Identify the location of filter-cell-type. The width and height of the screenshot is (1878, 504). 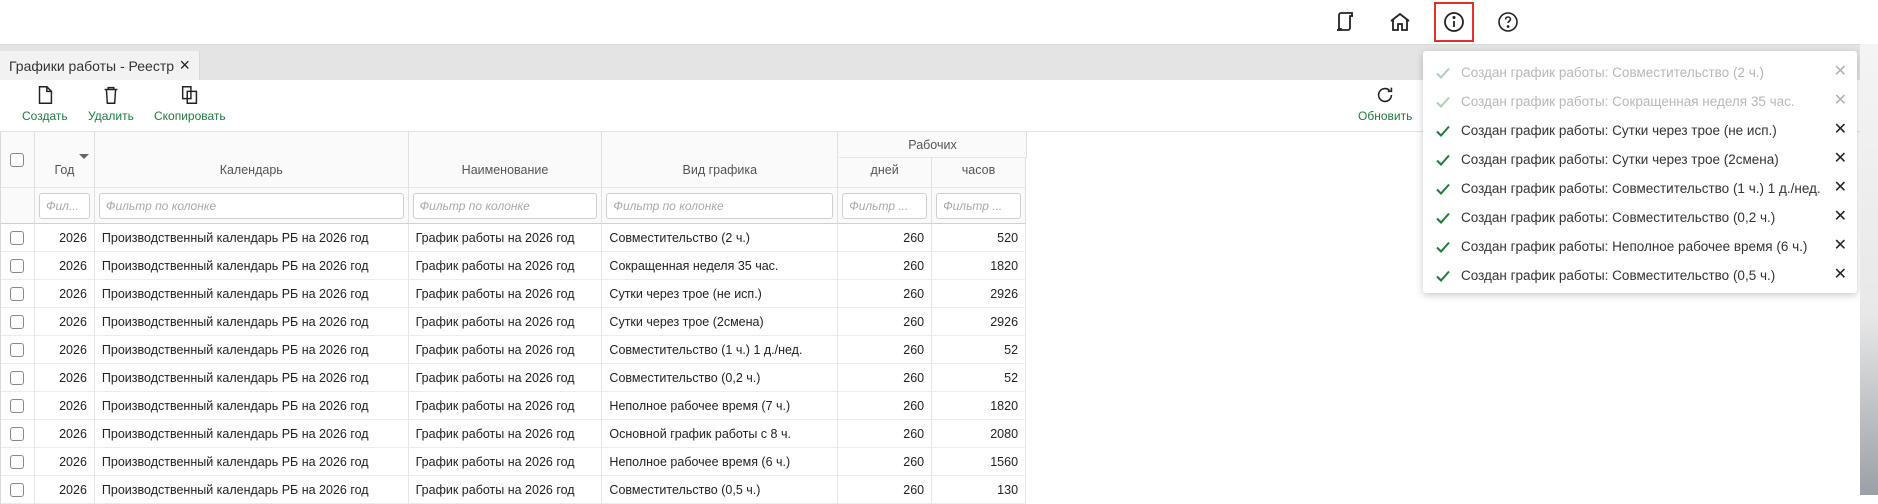
(720, 206).